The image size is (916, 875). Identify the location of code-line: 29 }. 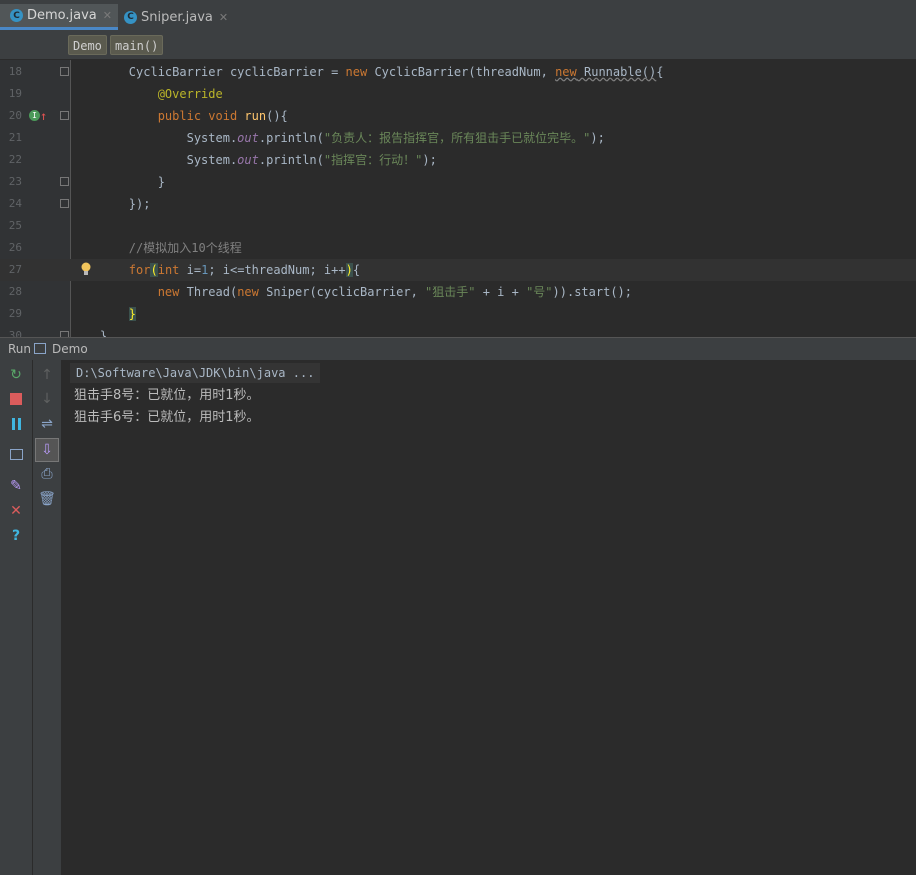
(458, 314).